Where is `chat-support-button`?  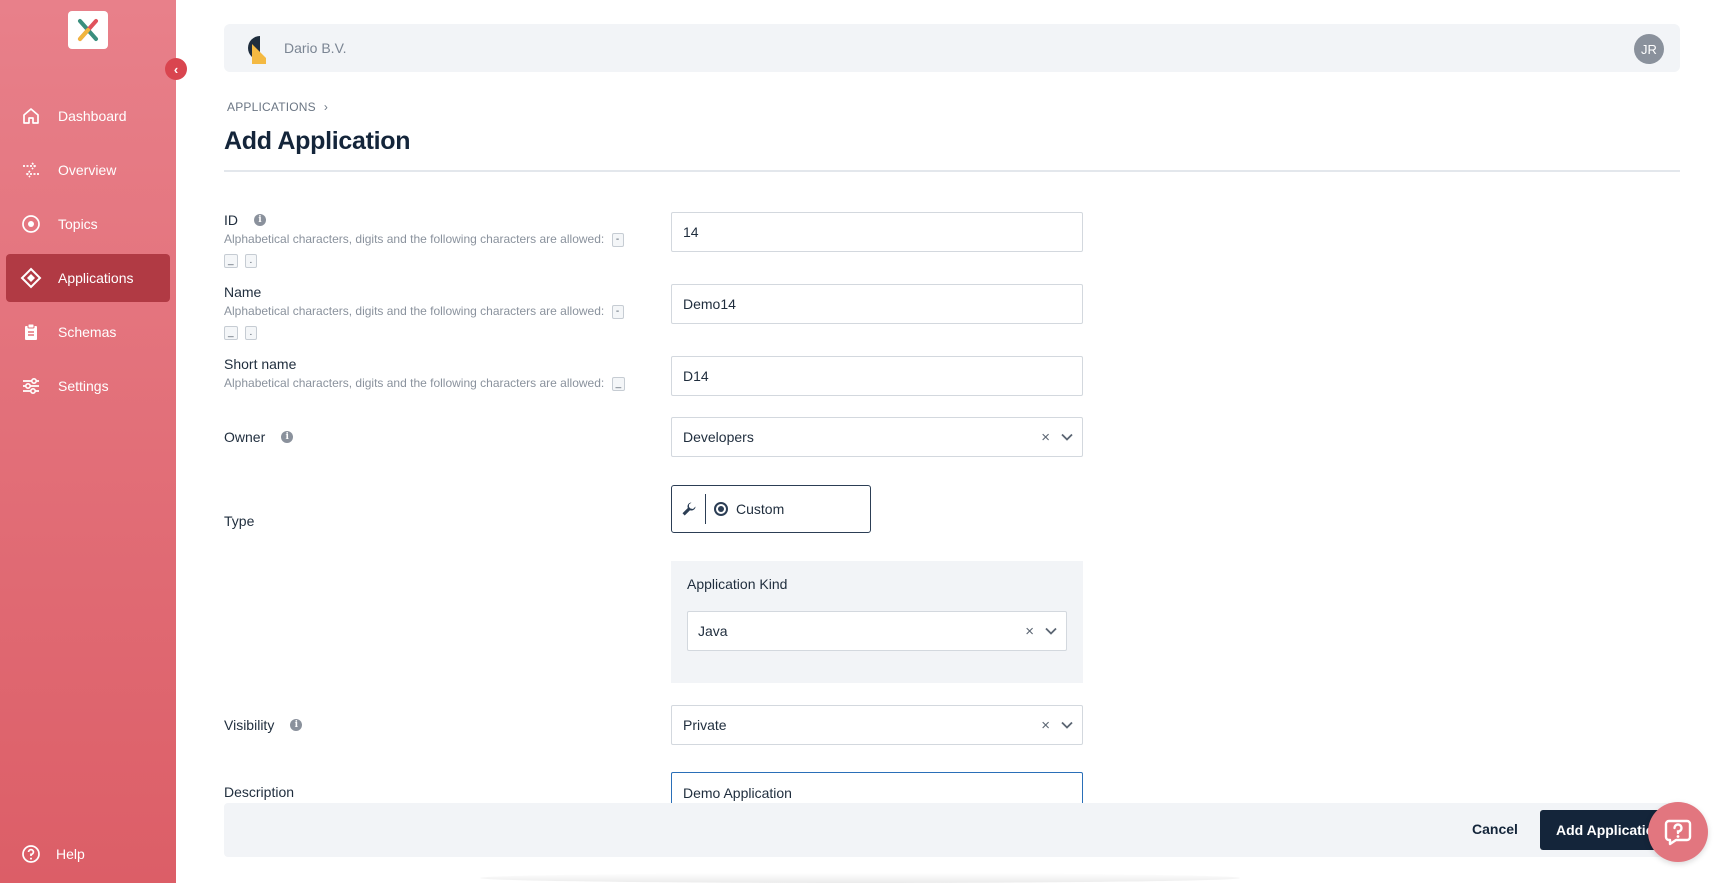 chat-support-button is located at coordinates (1678, 832).